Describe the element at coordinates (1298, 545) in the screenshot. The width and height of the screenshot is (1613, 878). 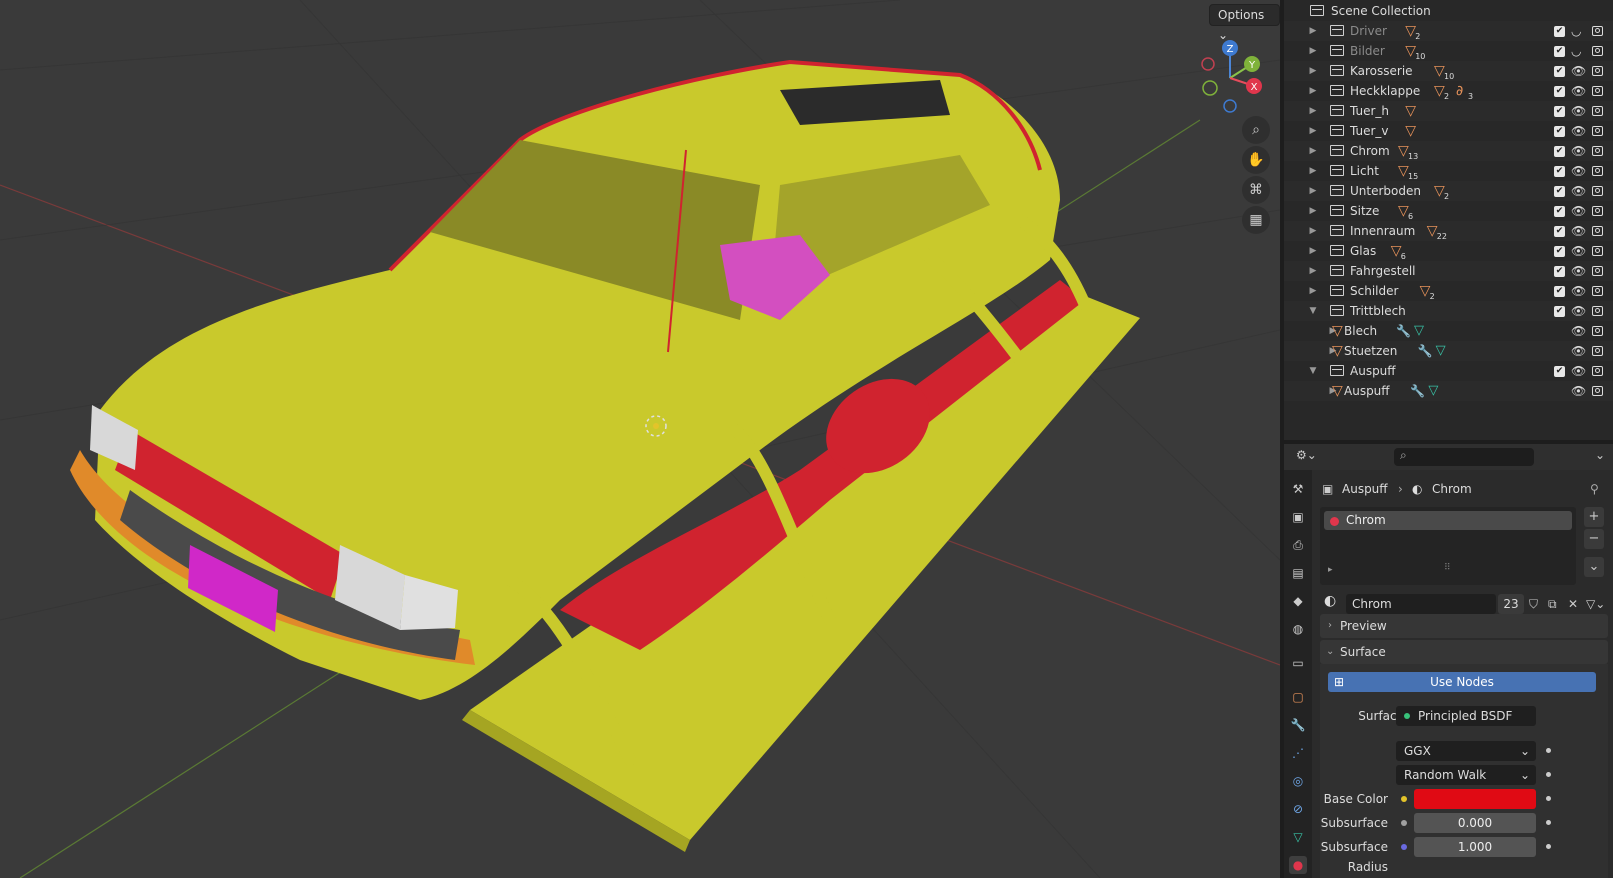
I see `output-tab-icon: ⎙` at that location.